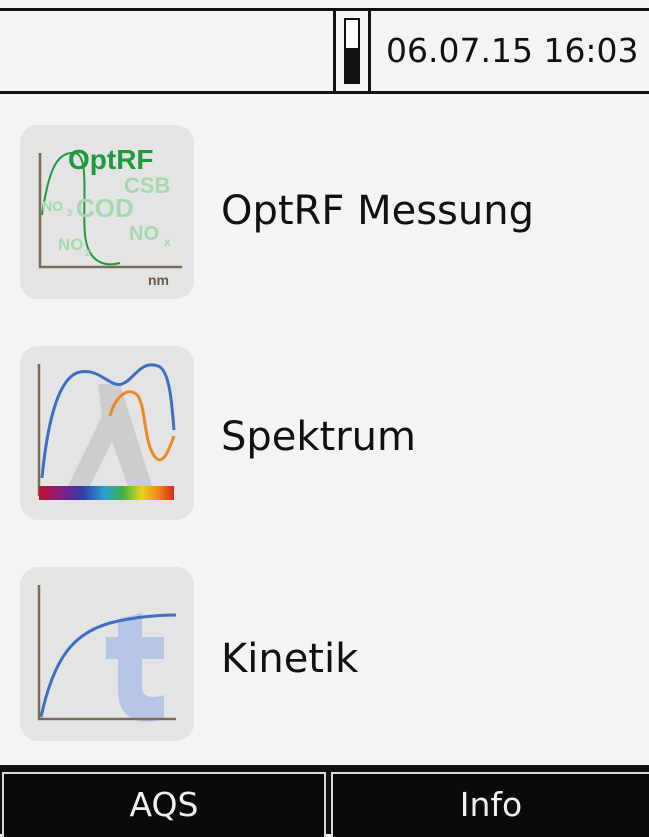 Image resolution: width=649 pixels, height=837 pixels. Describe the element at coordinates (71, 244) in the screenshot. I see `optrf-icon-no2: NO` at that location.